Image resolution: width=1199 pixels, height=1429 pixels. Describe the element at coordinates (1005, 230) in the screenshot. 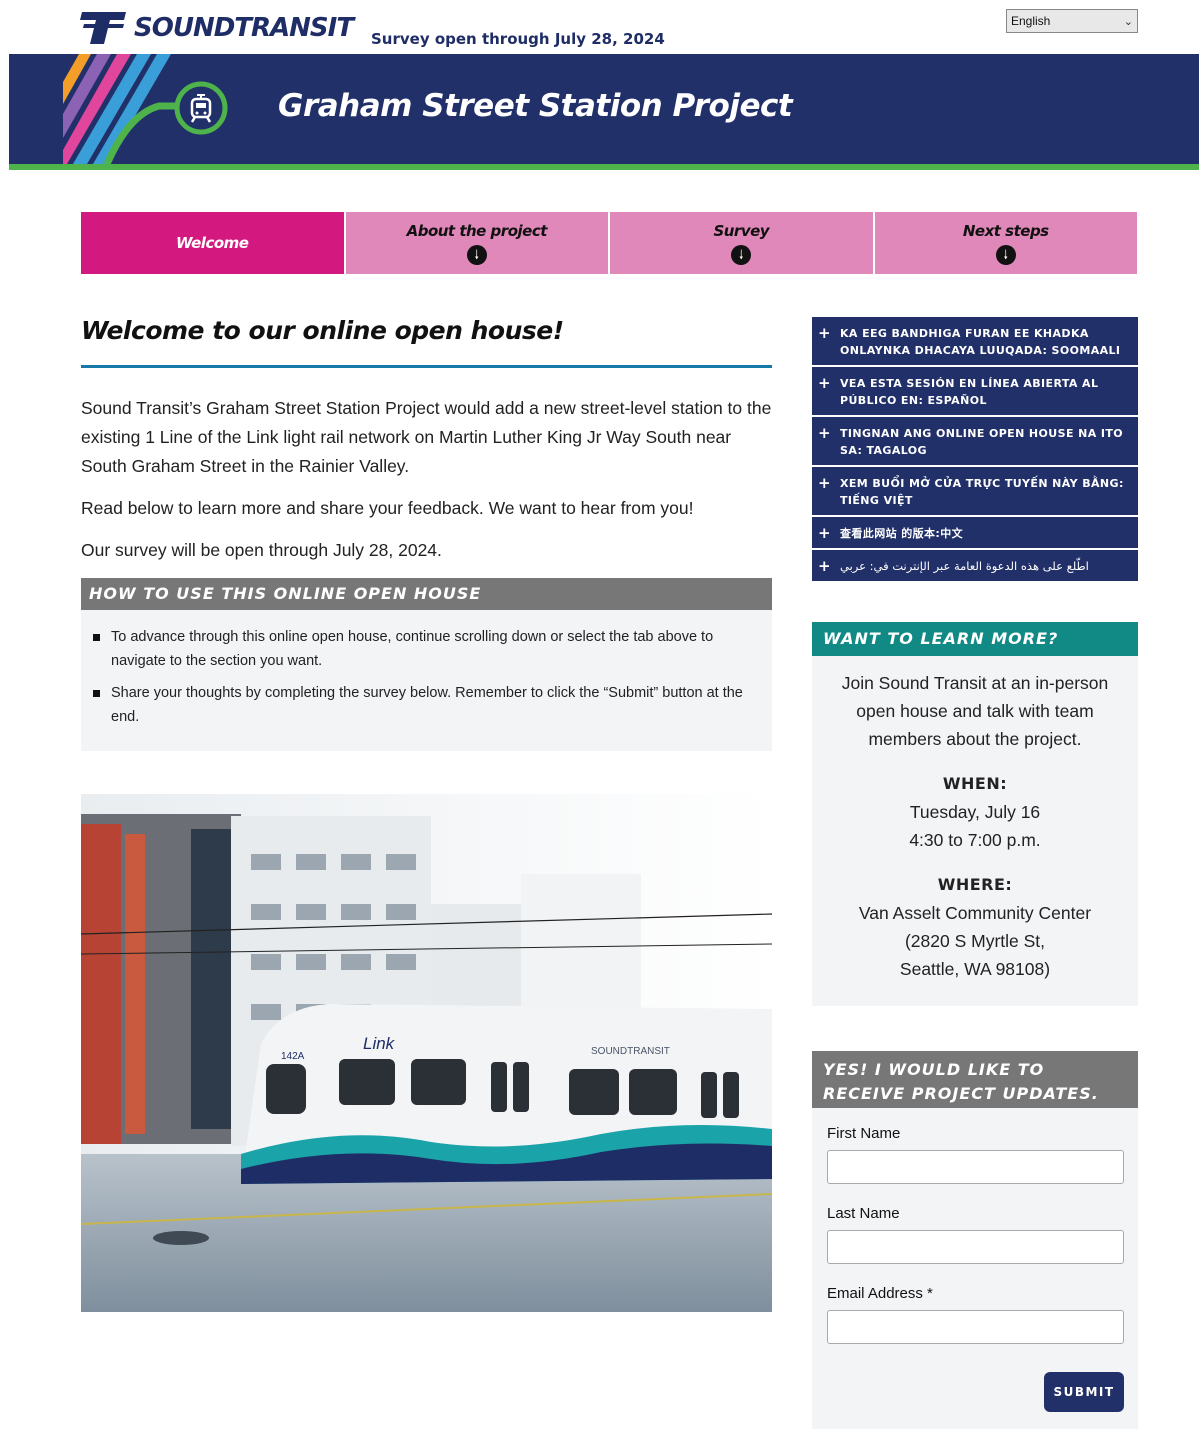

I see `tab-label: Next steps` at that location.